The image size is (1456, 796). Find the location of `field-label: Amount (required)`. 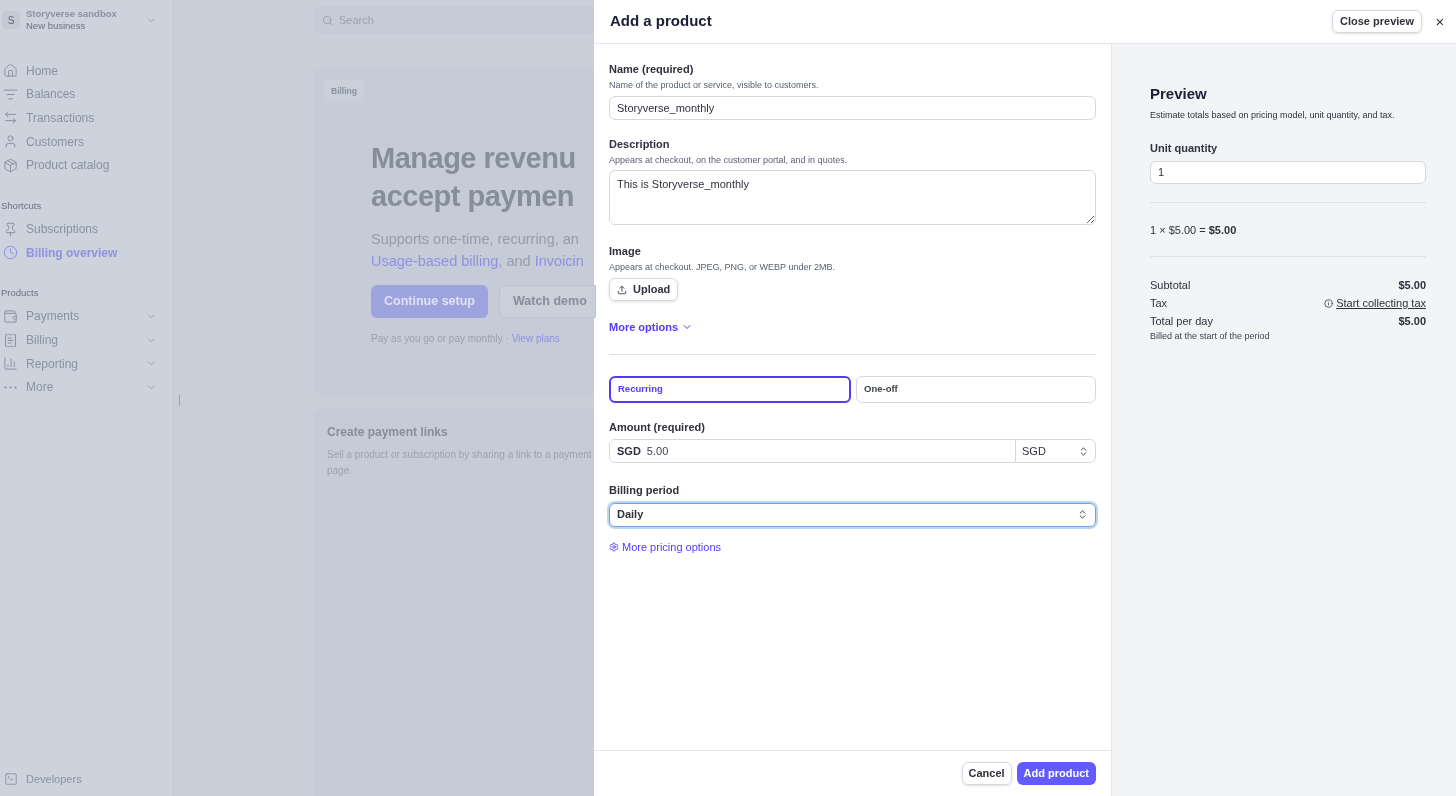

field-label: Amount (required) is located at coordinates (657, 427).